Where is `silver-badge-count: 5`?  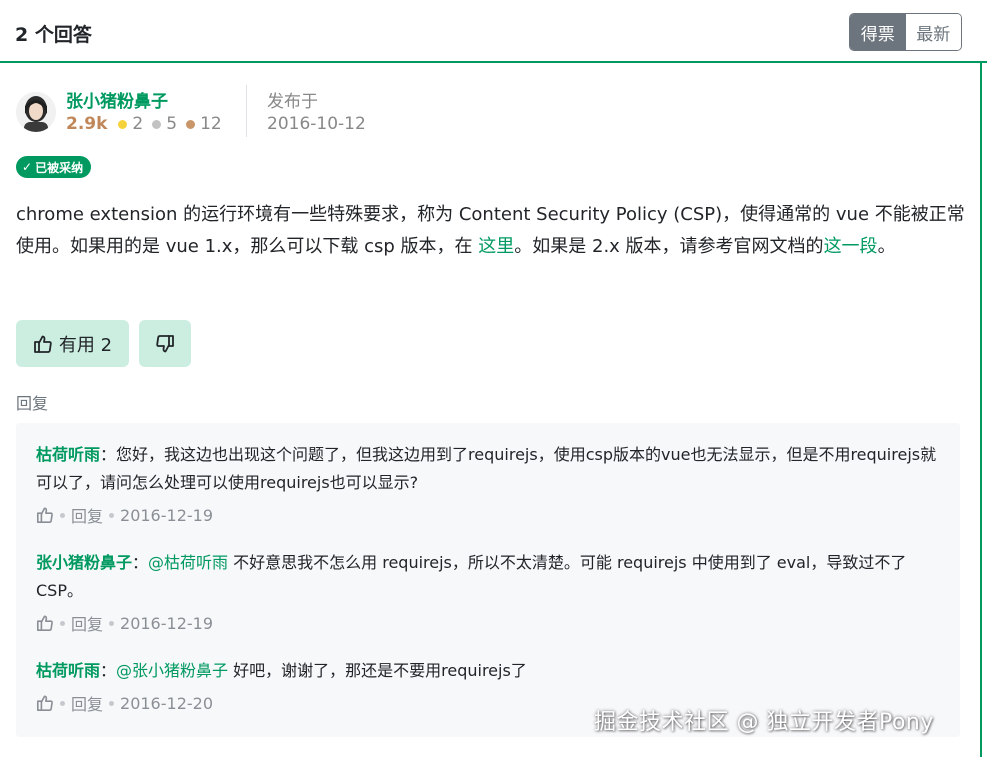
silver-badge-count: 5 is located at coordinates (172, 124).